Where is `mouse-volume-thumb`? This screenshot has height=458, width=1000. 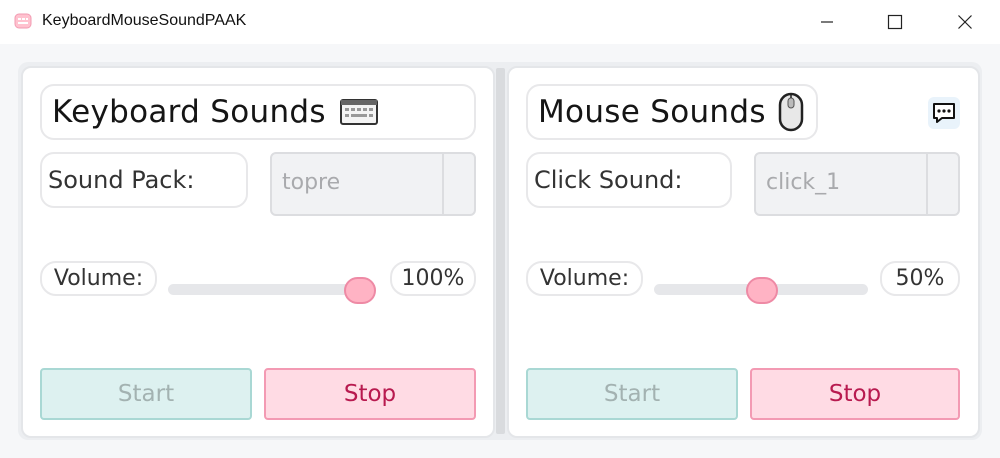 mouse-volume-thumb is located at coordinates (762, 290).